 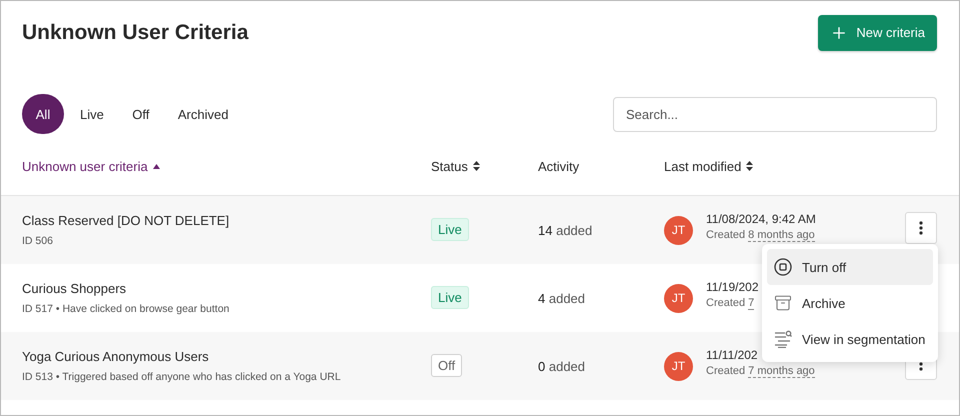 What do you see at coordinates (850, 339) in the screenshot?
I see `menu-item: View in segmentation` at bounding box center [850, 339].